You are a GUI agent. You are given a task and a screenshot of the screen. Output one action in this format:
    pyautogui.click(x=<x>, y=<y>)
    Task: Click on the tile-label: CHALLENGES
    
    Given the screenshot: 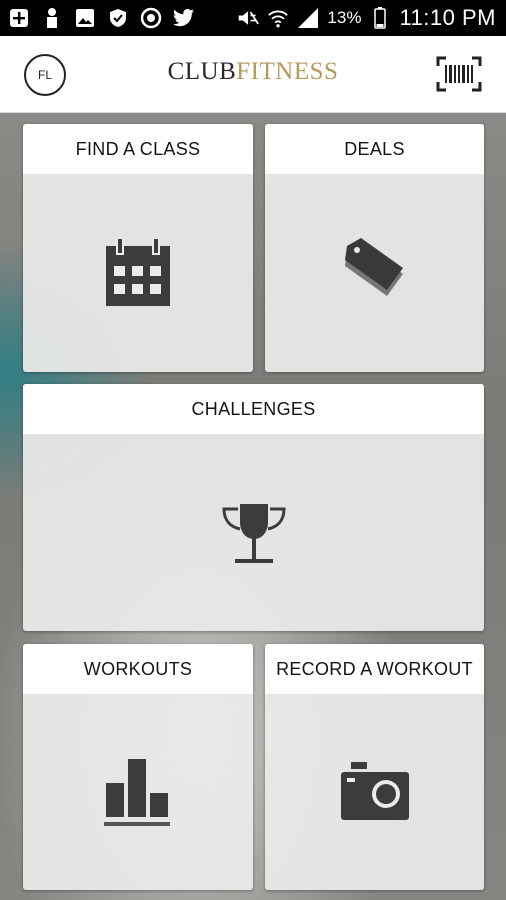 What is the action you would take?
    pyautogui.click(x=253, y=409)
    